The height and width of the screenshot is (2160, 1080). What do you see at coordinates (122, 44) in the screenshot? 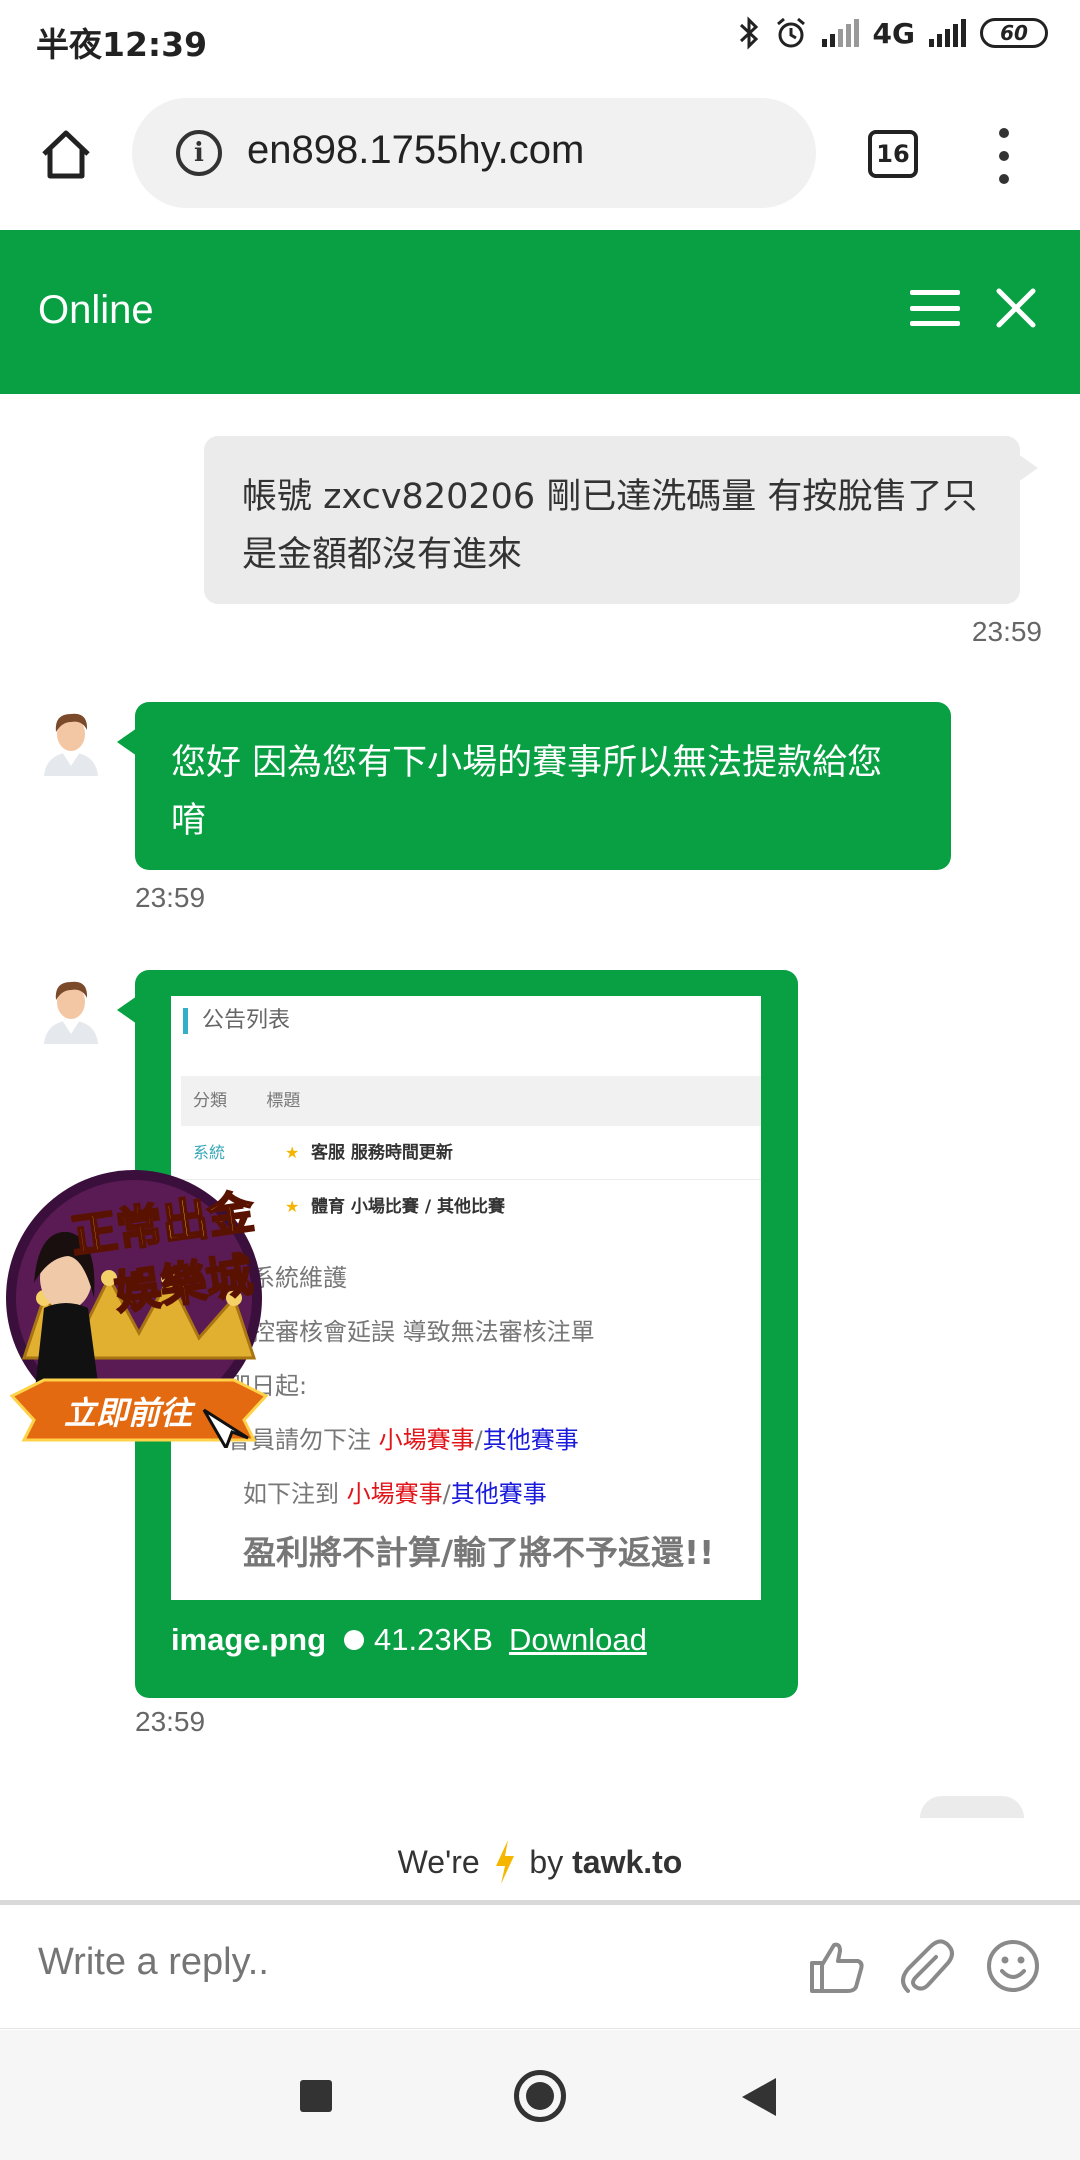
I see `status-time: 半夜12:39` at bounding box center [122, 44].